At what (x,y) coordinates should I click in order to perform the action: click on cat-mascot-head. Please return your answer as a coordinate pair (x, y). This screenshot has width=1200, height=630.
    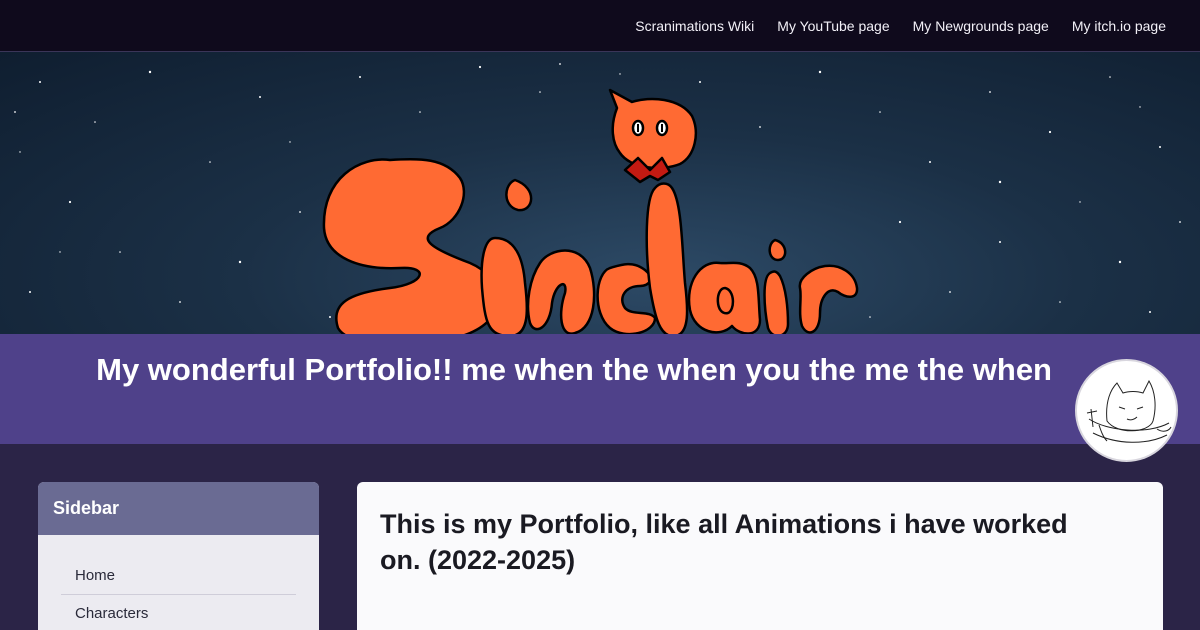
    Looking at the image, I should click on (652, 136).